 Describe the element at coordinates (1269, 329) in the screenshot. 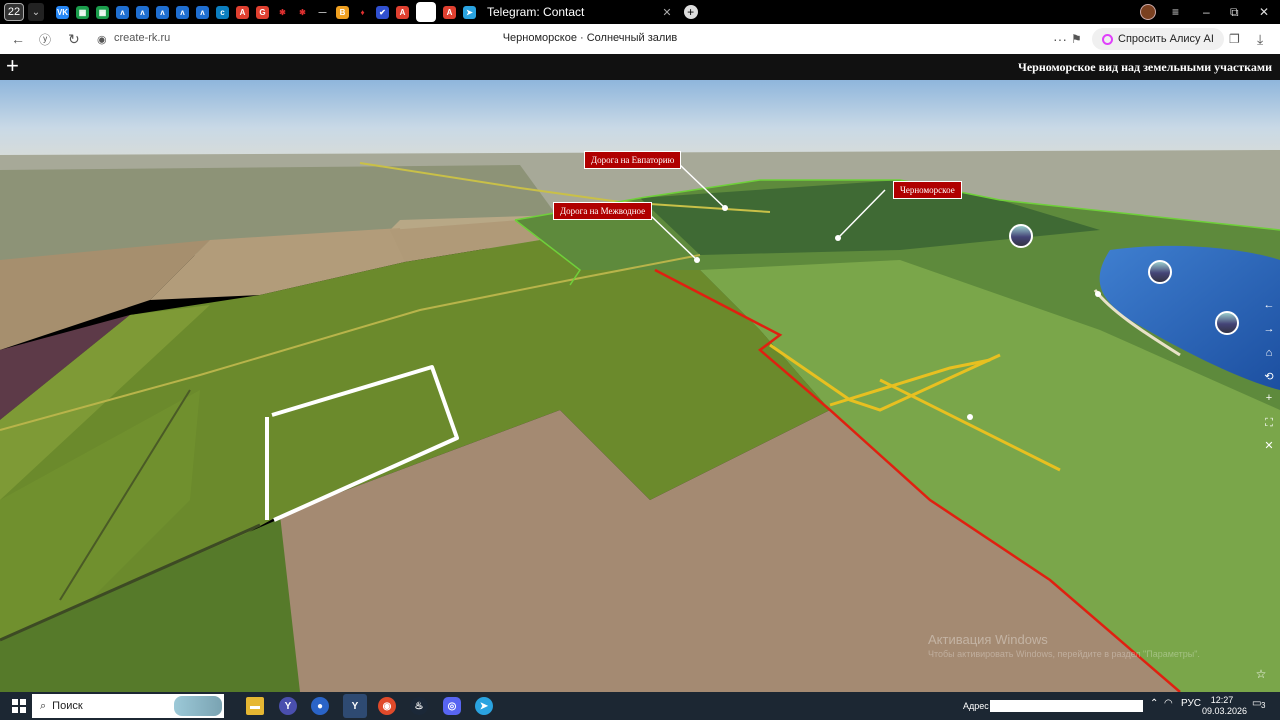

I see `pan-right-icon: →` at that location.